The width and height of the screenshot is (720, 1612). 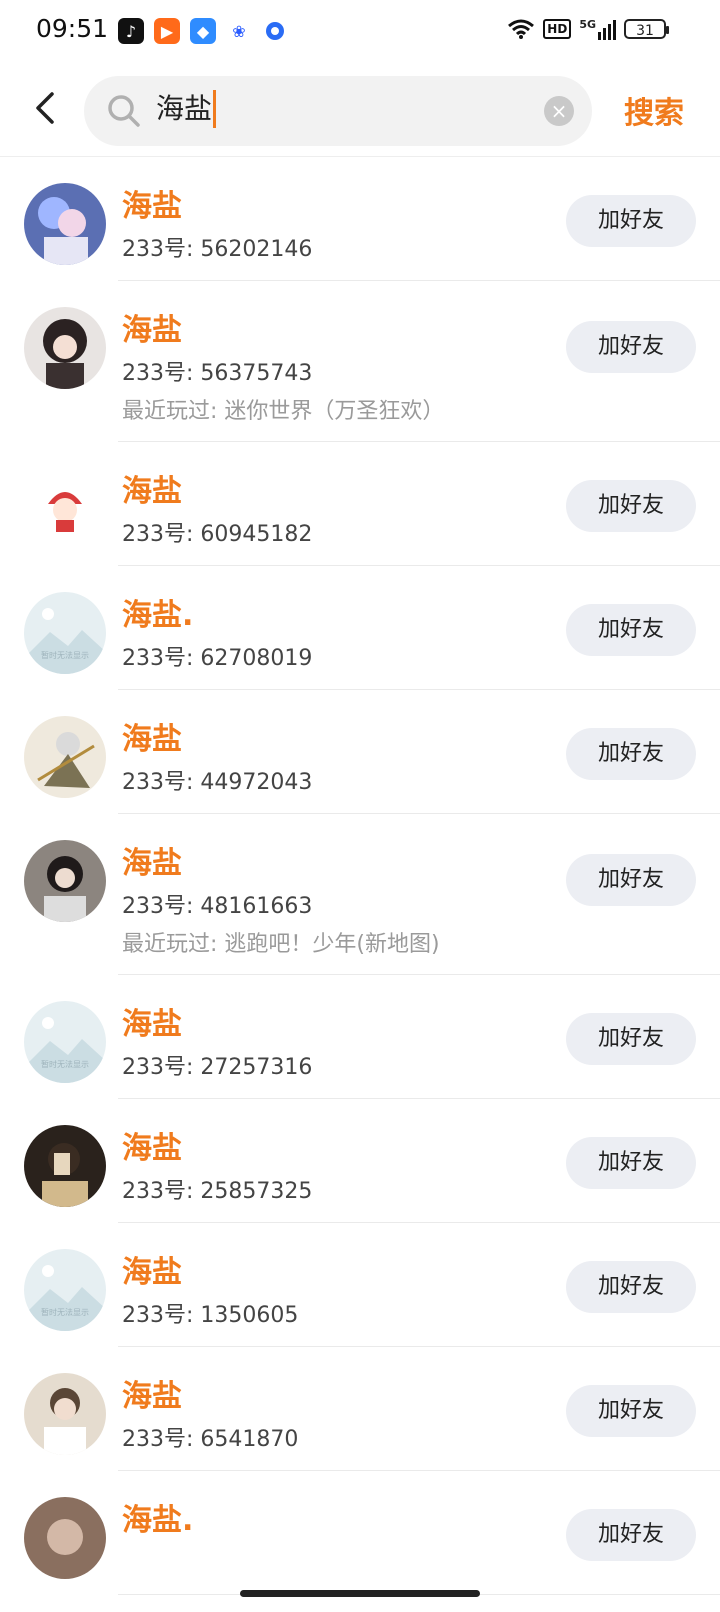 What do you see at coordinates (239, 31) in the screenshot?
I see `baidu-icon: ❀` at bounding box center [239, 31].